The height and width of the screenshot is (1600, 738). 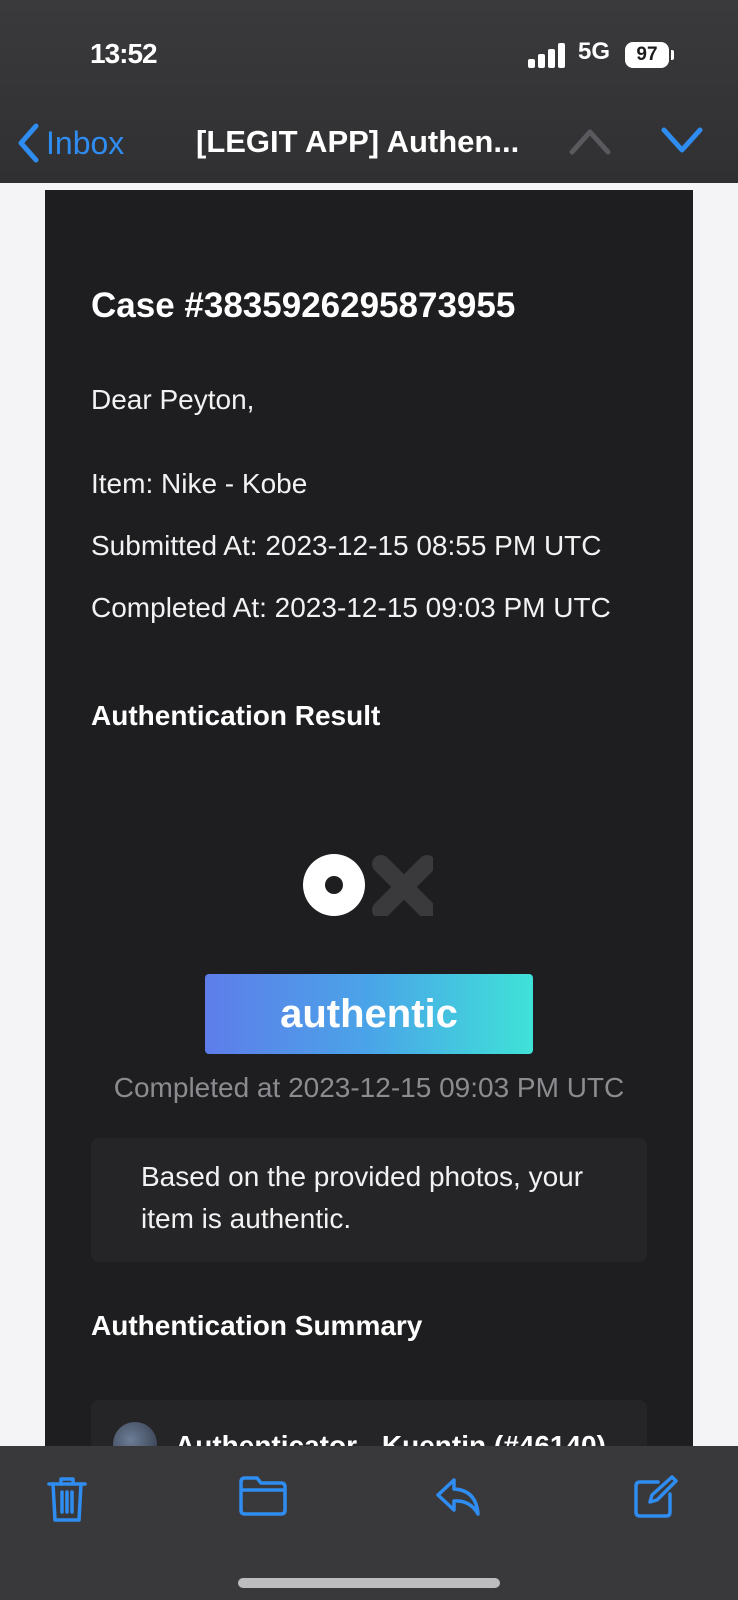 I want to click on network-type: 5G, so click(x=594, y=51).